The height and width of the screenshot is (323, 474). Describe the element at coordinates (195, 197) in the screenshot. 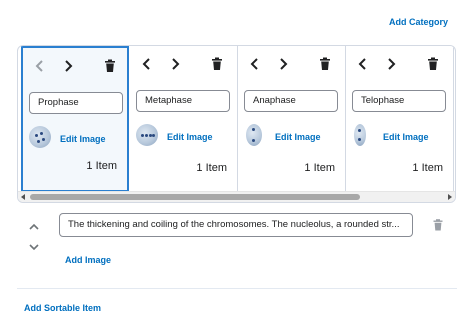

I see `scrollbar-thumb` at that location.